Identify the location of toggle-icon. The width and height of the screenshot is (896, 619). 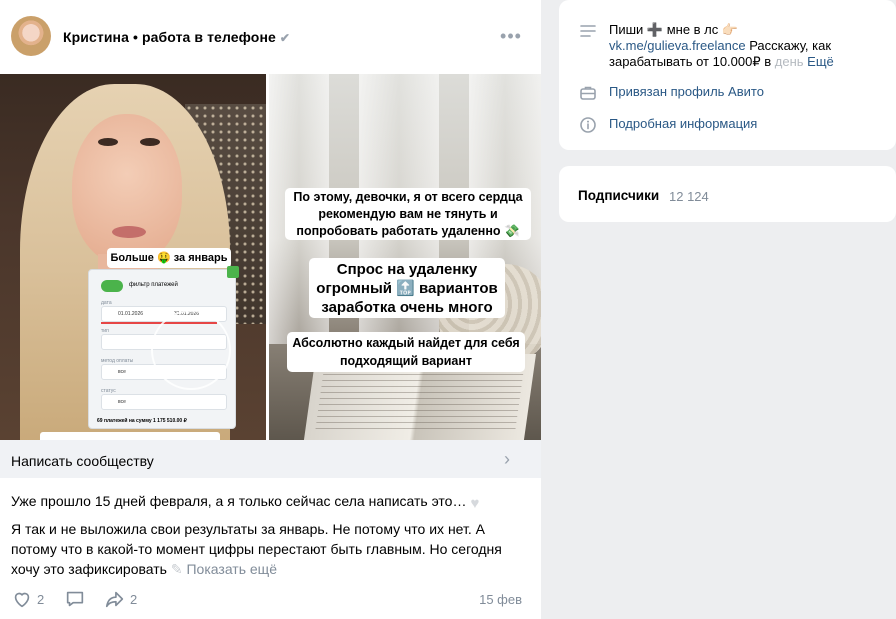
(112, 286).